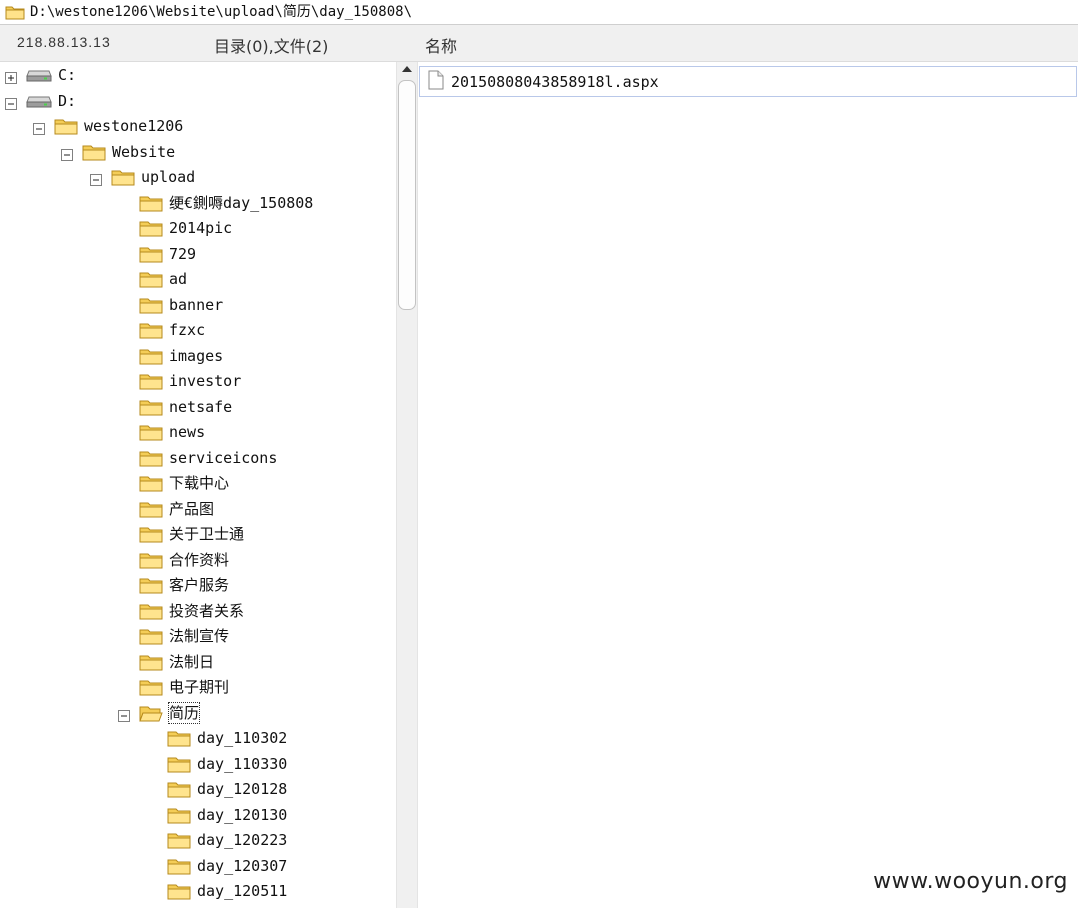  I want to click on tree-node-label: 法制宣传, so click(199, 636).